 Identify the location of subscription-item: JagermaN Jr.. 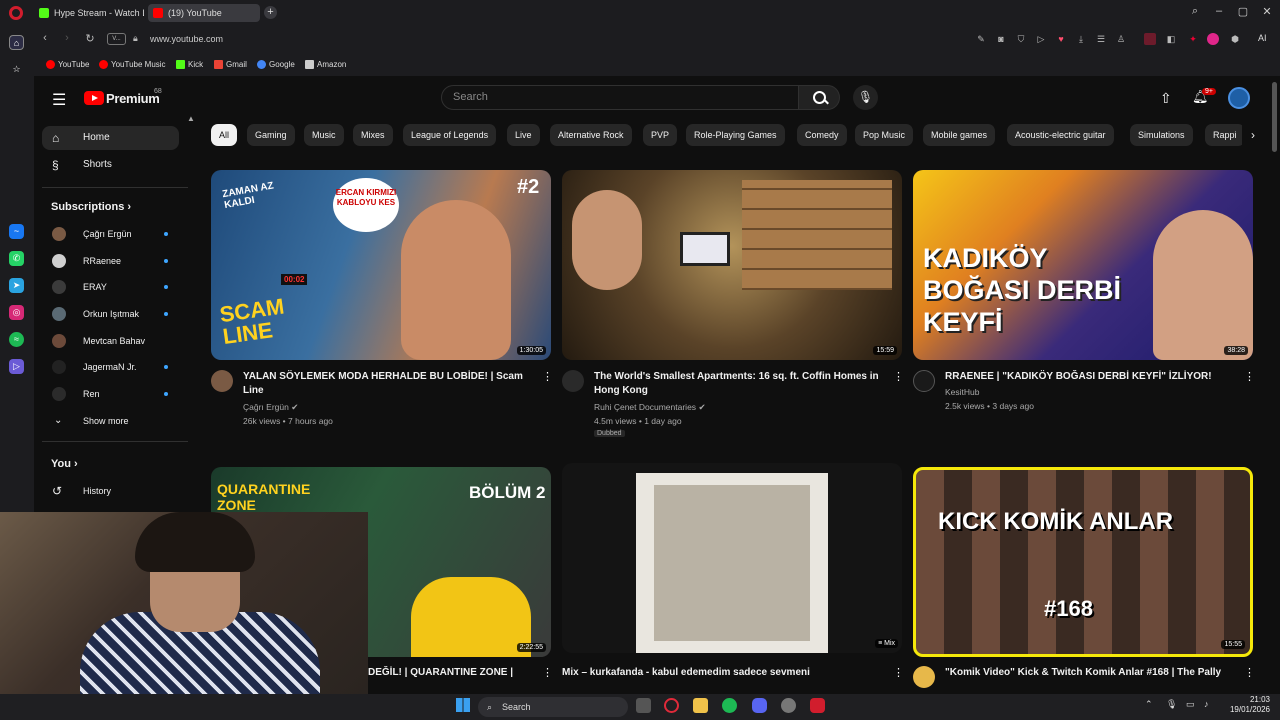
(110, 367).